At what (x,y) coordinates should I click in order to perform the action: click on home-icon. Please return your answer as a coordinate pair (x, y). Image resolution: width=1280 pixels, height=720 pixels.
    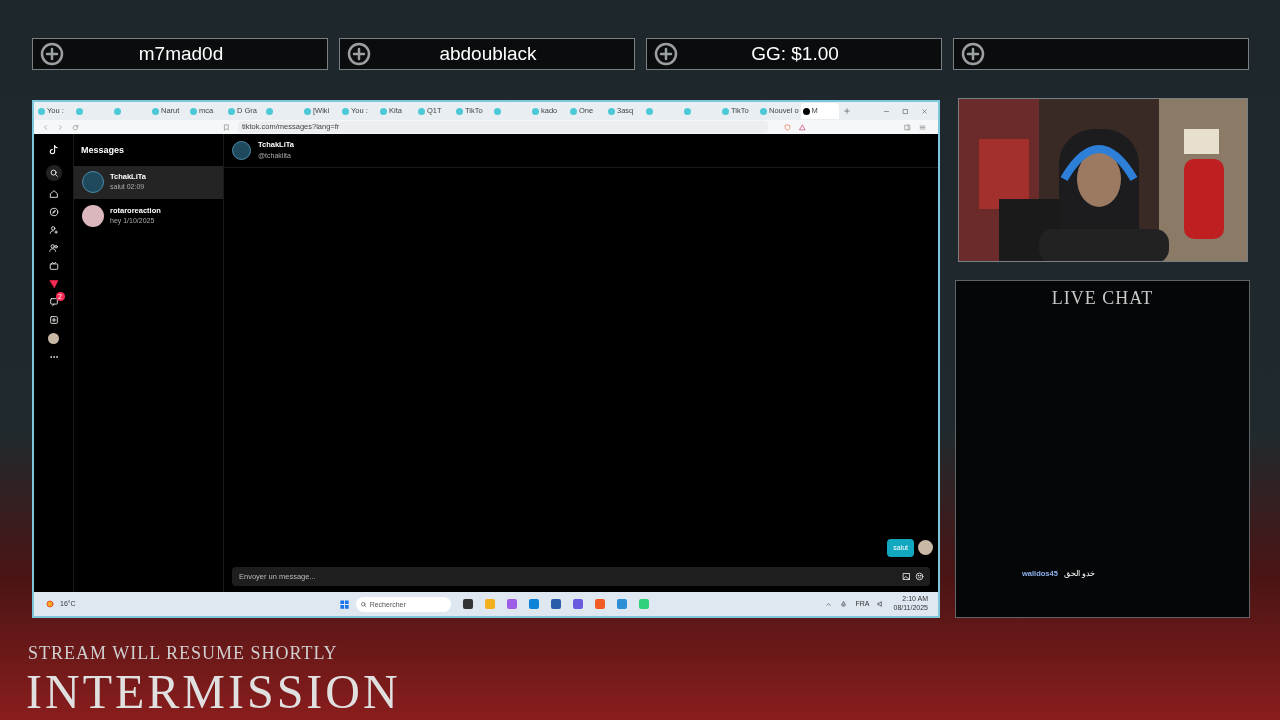
    Looking at the image, I should click on (53, 194).